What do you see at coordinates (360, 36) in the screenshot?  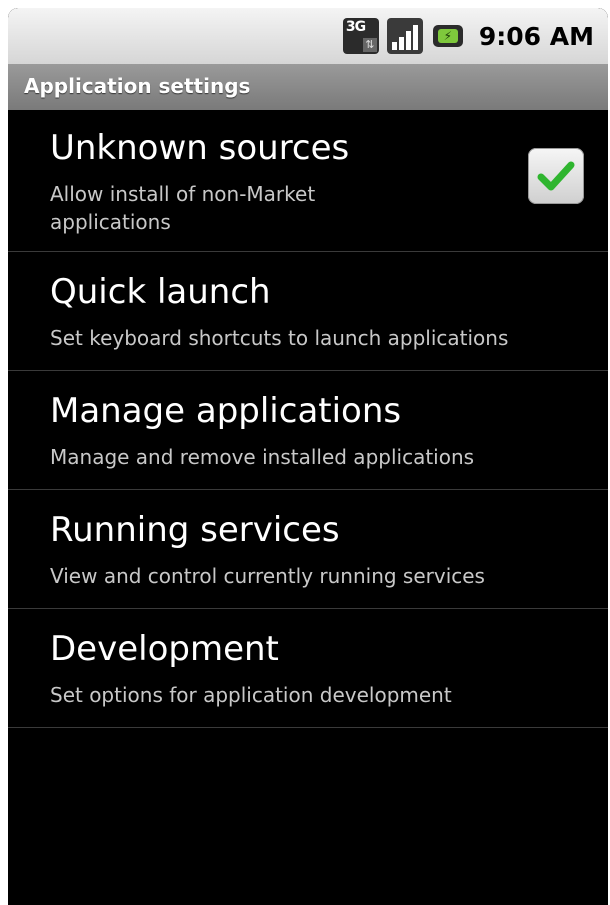 I see `3g-data-icon: 3G ⇅` at bounding box center [360, 36].